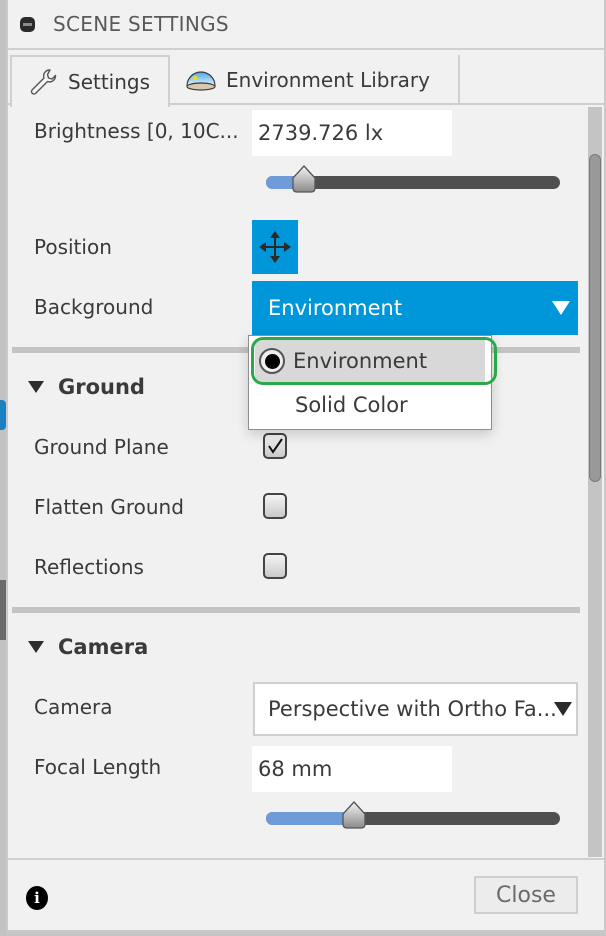 This screenshot has height=936, width=606. I want to click on tab-settings: Settings, so click(90, 81).